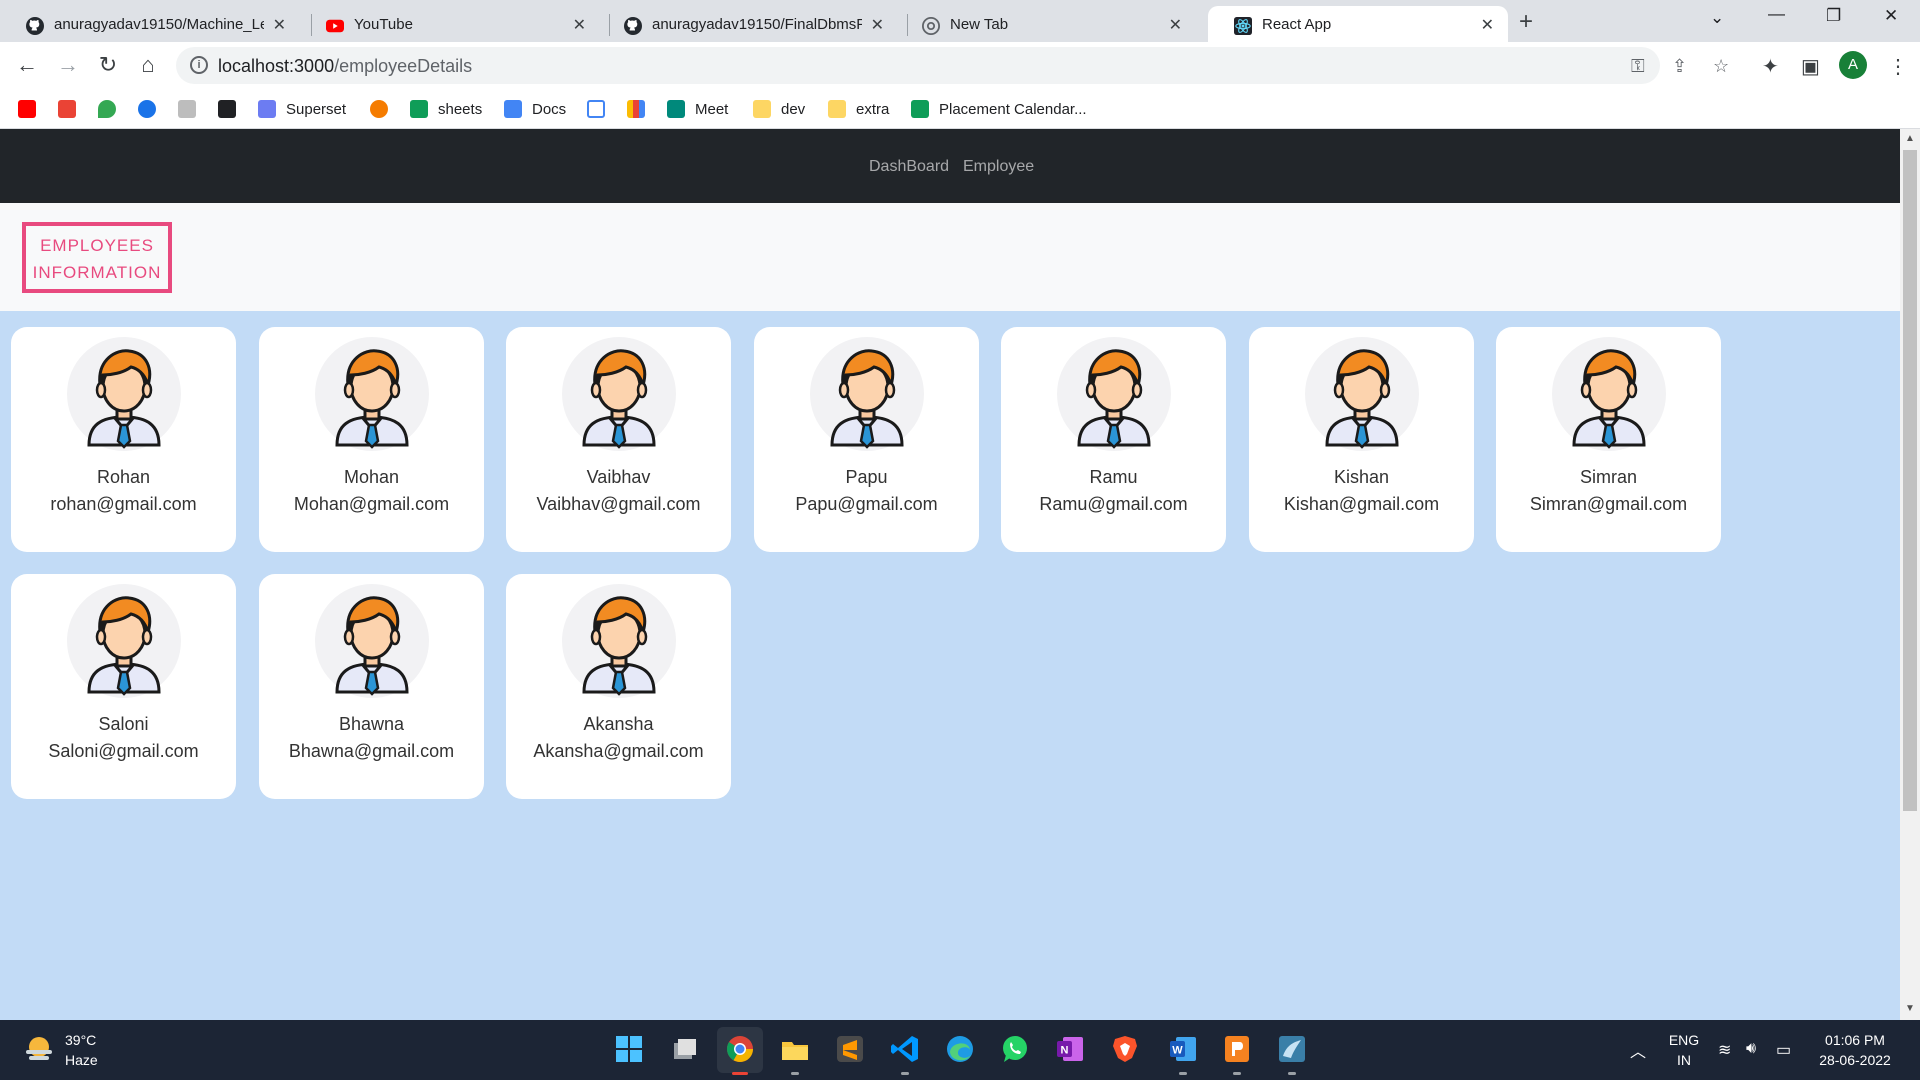  What do you see at coordinates (618, 686) in the screenshot?
I see `employee-card: Akansha Akansha@gmail.com` at bounding box center [618, 686].